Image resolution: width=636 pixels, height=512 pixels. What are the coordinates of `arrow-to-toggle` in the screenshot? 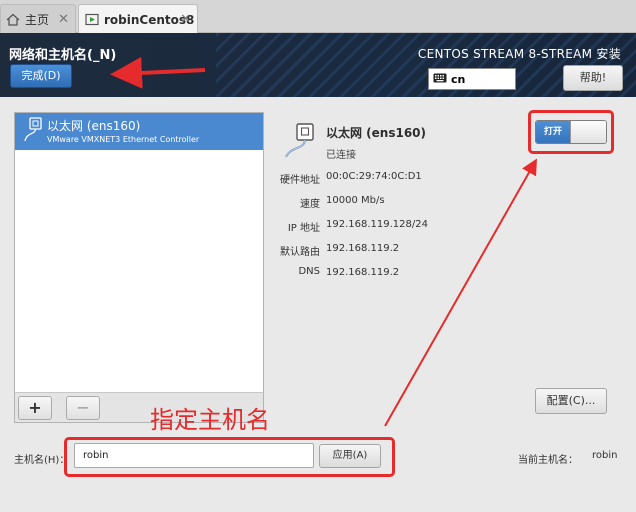 It's located at (460, 292).